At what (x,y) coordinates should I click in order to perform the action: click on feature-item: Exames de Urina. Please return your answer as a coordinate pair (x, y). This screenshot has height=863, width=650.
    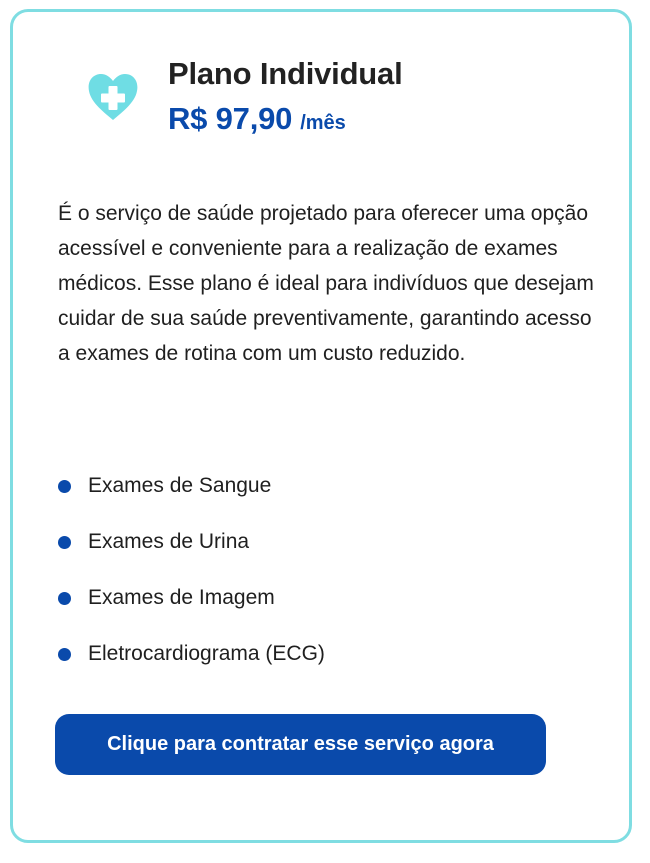
    Looking at the image, I should click on (191, 542).